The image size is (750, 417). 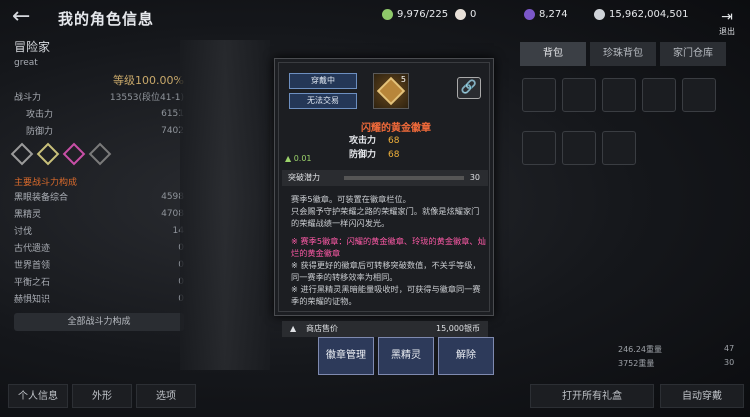 I want to click on energy-icon, so click(x=529, y=14).